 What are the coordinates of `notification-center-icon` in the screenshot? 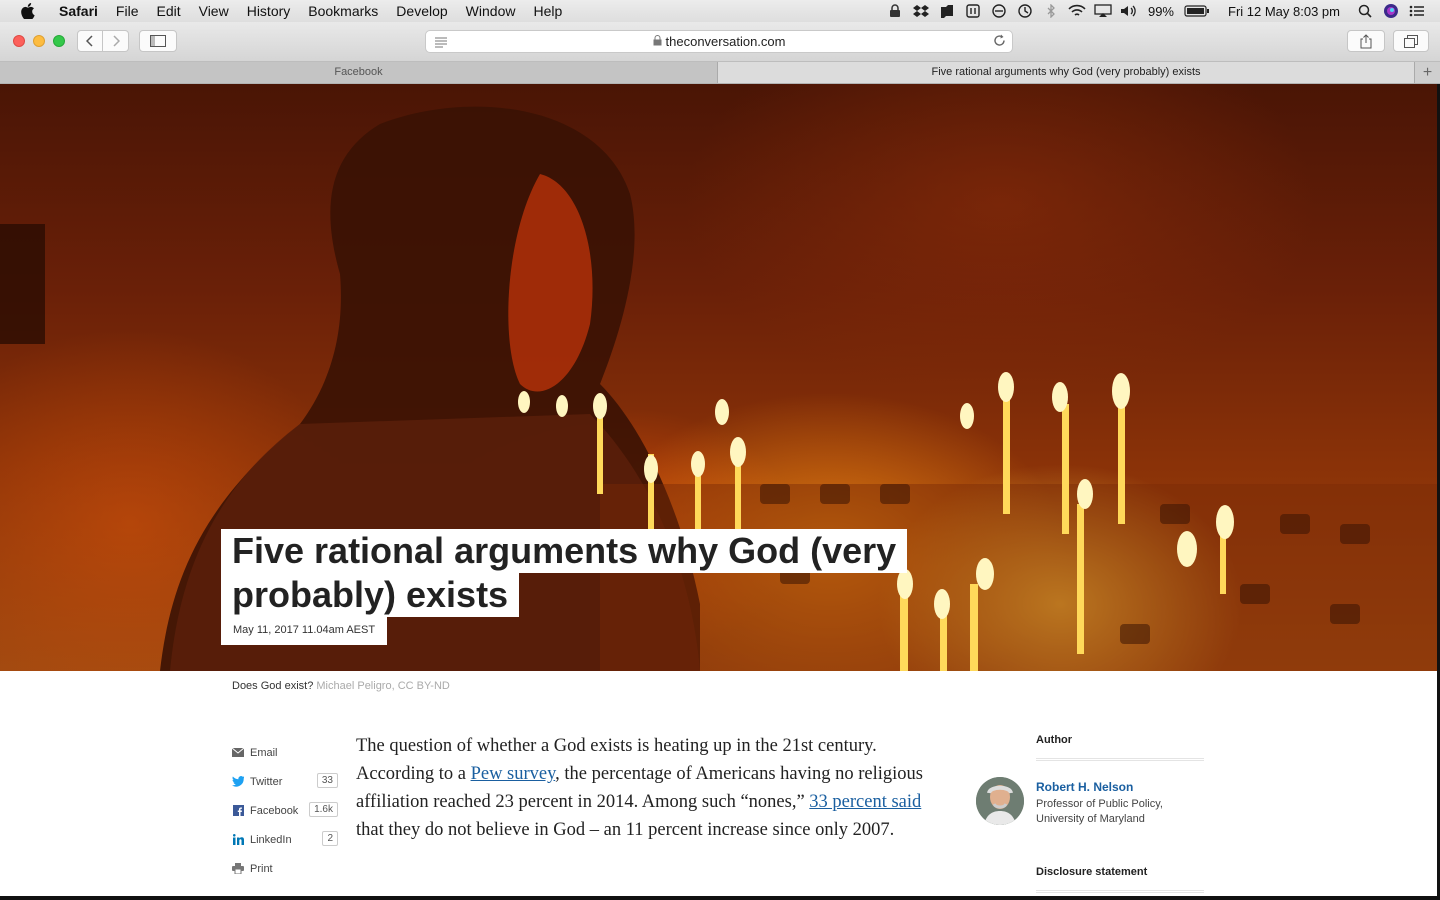 It's located at (1417, 11).